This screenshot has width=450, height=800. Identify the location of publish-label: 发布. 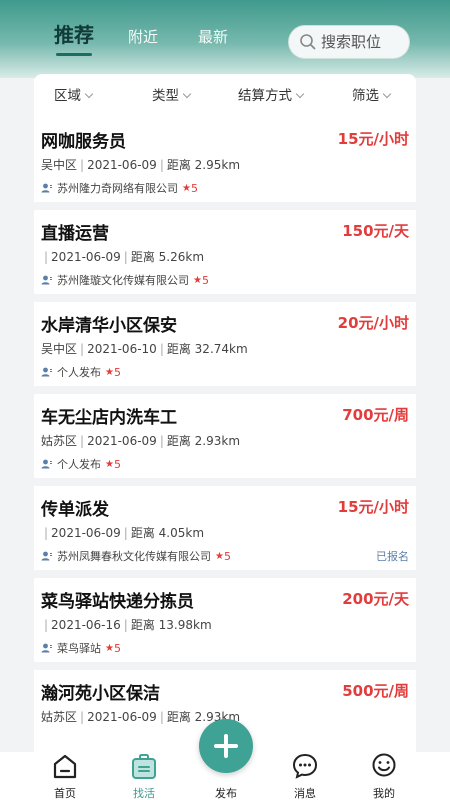
(226, 793).